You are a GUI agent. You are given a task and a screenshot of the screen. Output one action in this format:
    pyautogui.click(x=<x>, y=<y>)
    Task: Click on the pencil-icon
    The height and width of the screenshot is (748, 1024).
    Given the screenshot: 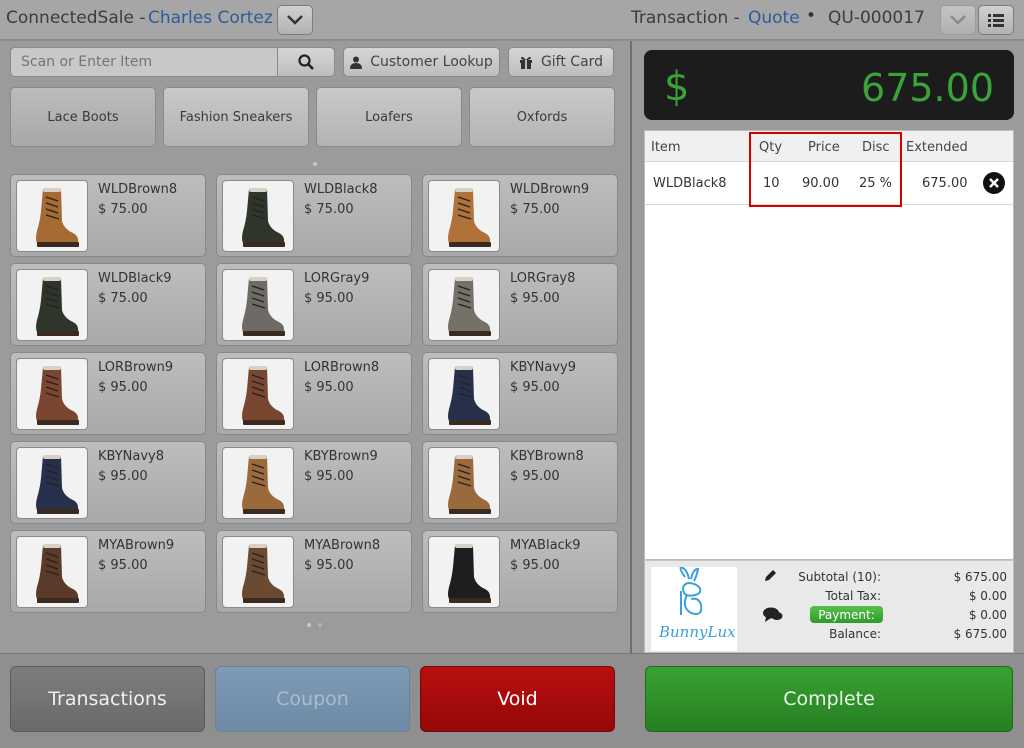 What is the action you would take?
    pyautogui.click(x=770, y=576)
    